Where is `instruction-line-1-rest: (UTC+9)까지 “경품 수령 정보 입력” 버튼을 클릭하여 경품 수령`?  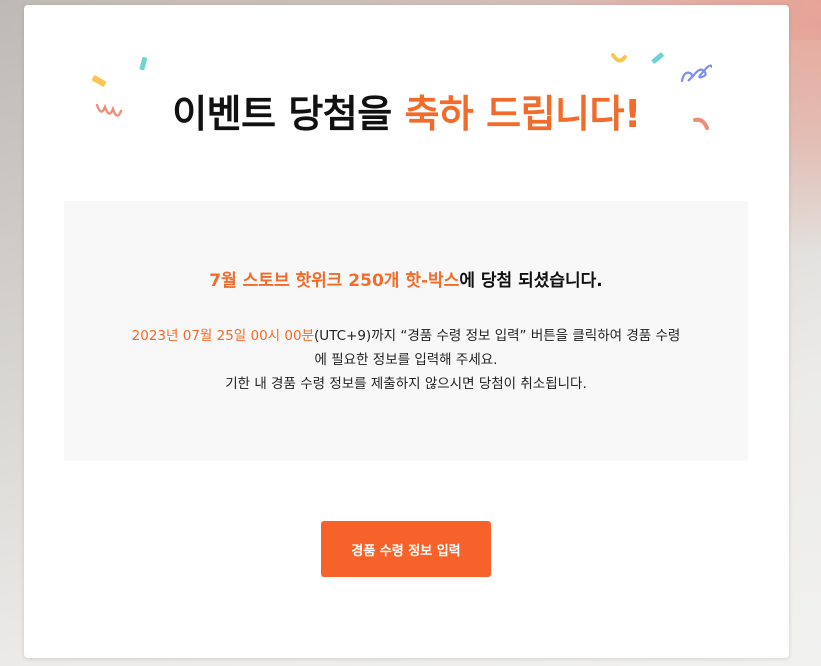 instruction-line-1-rest: (UTC+9)까지 “경품 수령 정보 입력” 버튼을 클릭하여 경품 수령 is located at coordinates (497, 336).